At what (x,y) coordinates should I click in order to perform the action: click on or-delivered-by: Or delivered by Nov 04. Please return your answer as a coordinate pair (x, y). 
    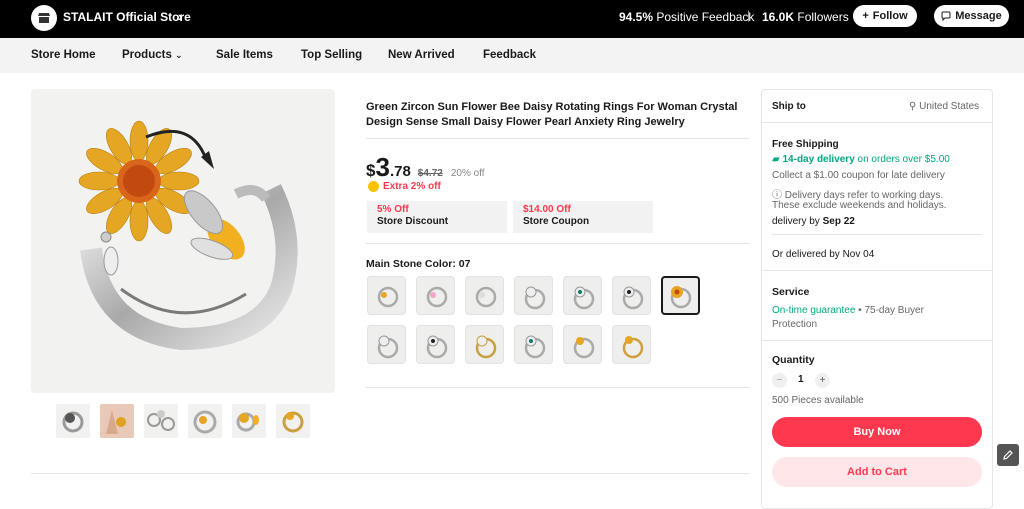
    Looking at the image, I should click on (823, 254).